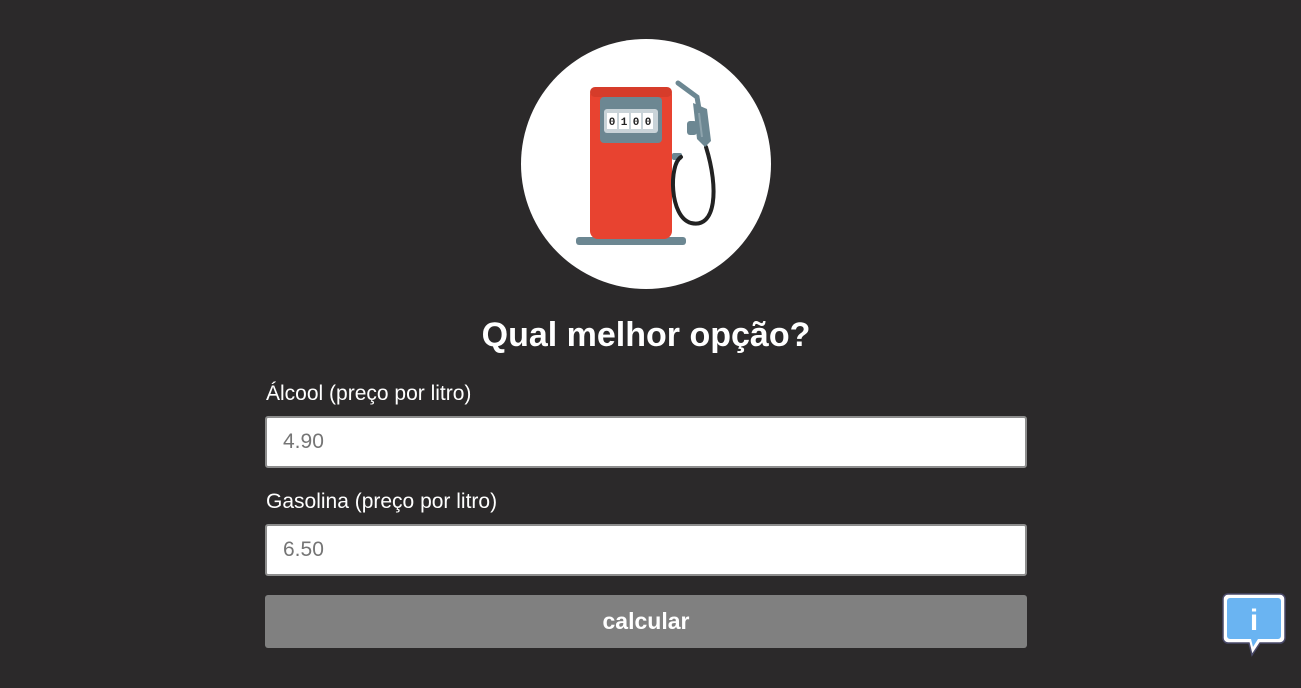 Image resolution: width=1301 pixels, height=688 pixels. Describe the element at coordinates (1254, 620) in the screenshot. I see `svg-text: i` at that location.